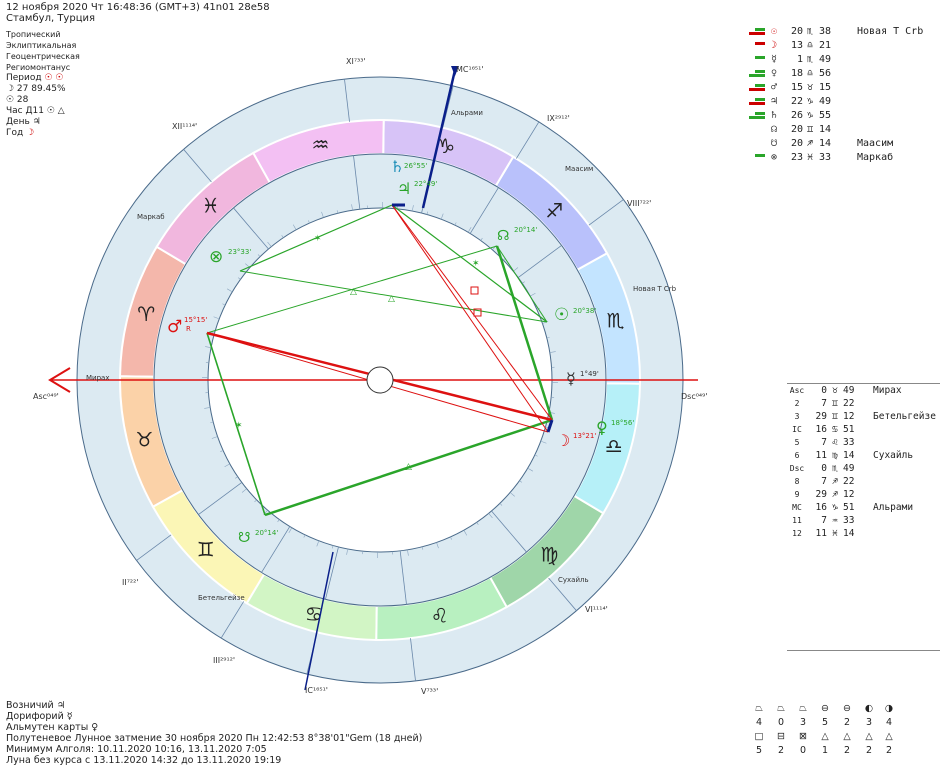 This screenshot has height=768, width=940. What do you see at coordinates (842, 157) in the screenshot?
I see `planet-row: ⊗ 23 ♓ 33 Маркаб` at bounding box center [842, 157].